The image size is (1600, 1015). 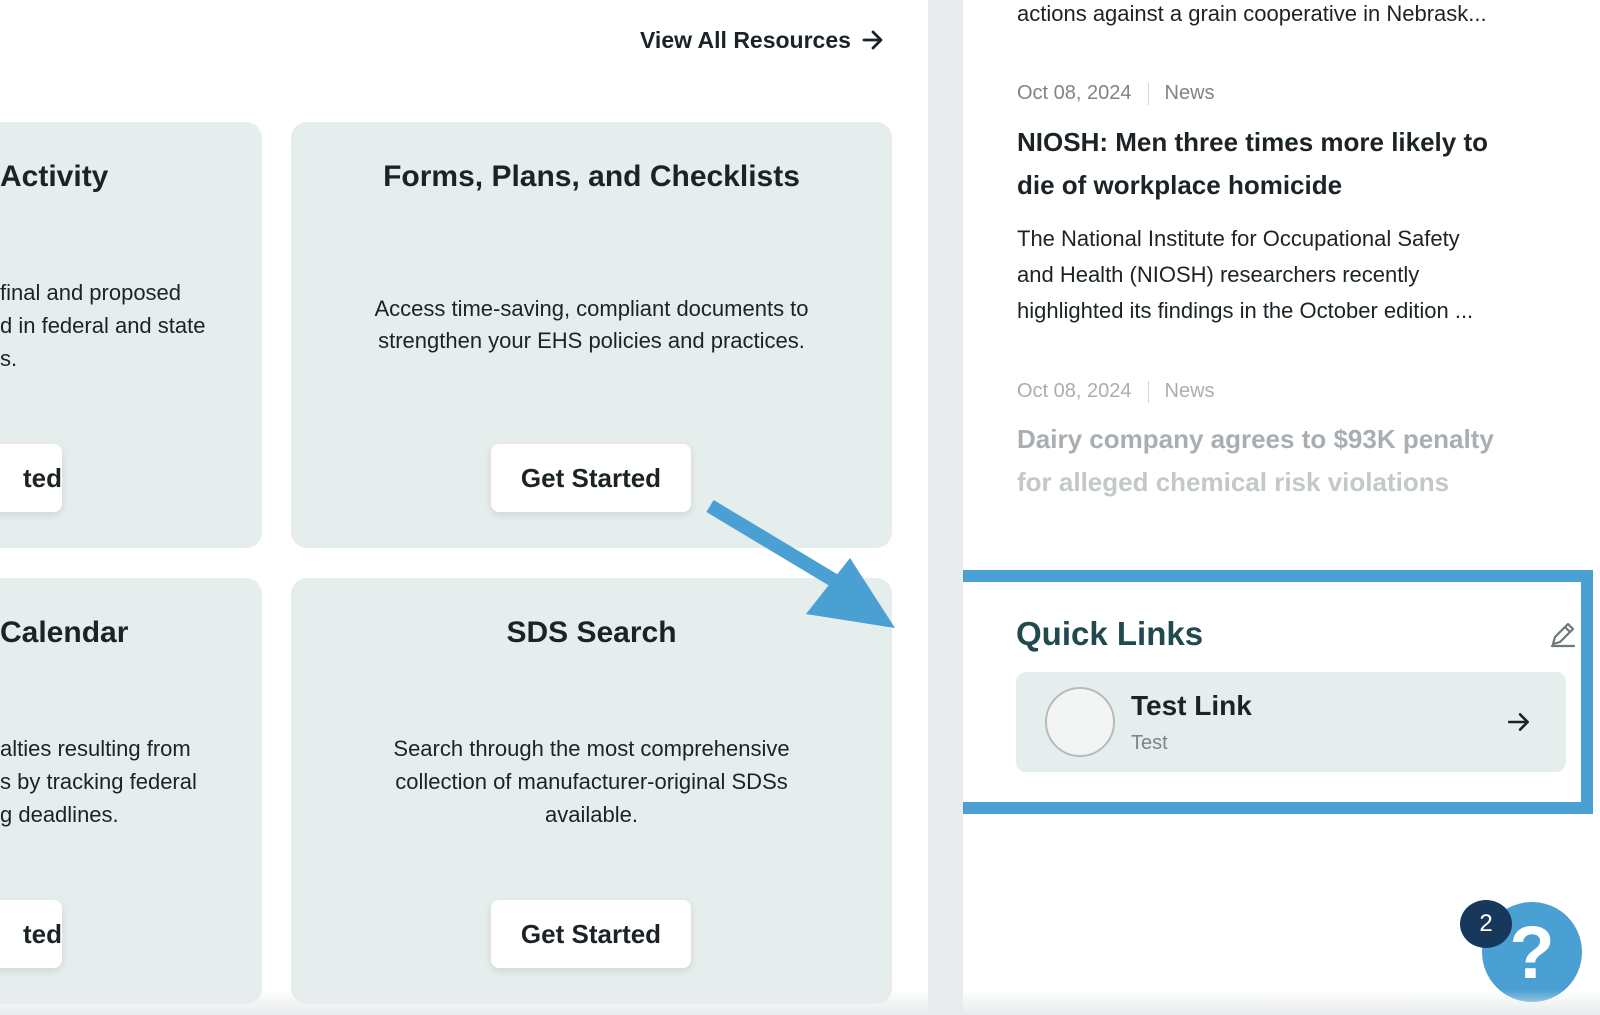 What do you see at coordinates (591, 814) in the screenshot?
I see `card-desc-line: available.` at bounding box center [591, 814].